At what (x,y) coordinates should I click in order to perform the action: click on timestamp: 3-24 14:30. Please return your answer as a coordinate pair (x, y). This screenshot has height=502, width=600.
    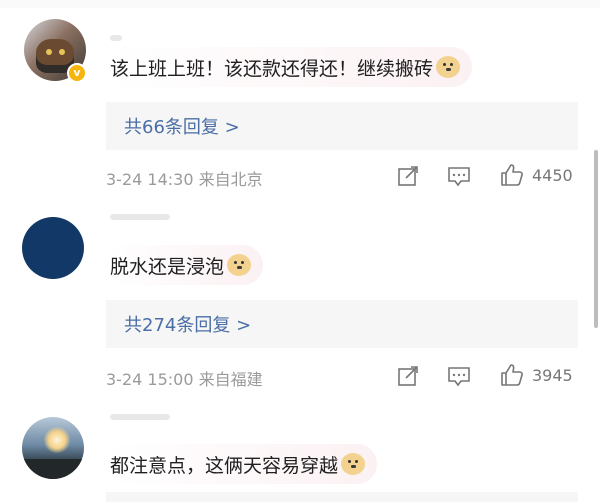
    Looking at the image, I should click on (150, 179).